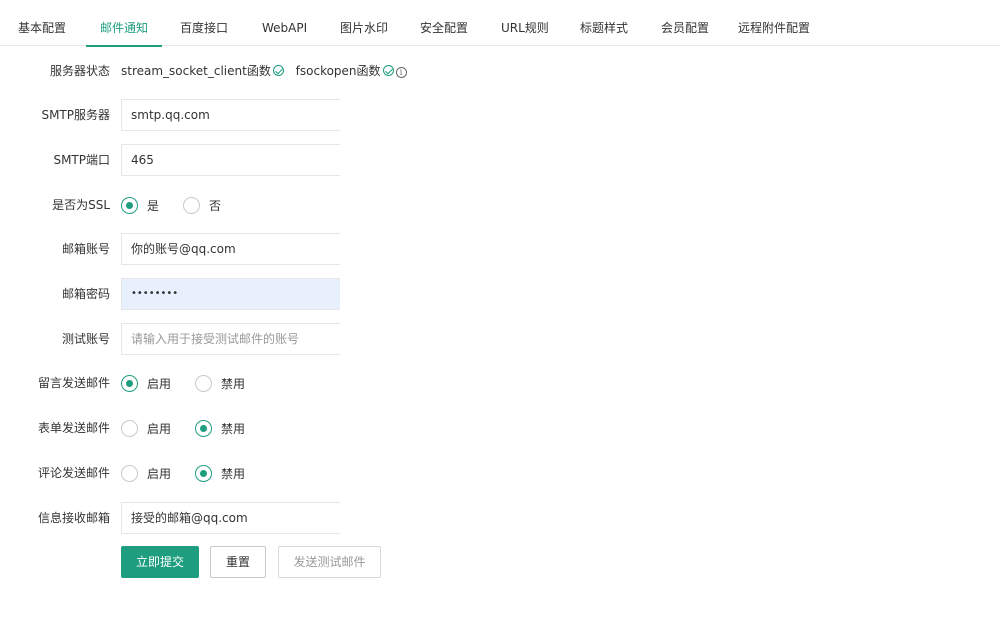  I want to click on receive-mail-input: 接受的邮箱@qq.com, so click(230, 518).